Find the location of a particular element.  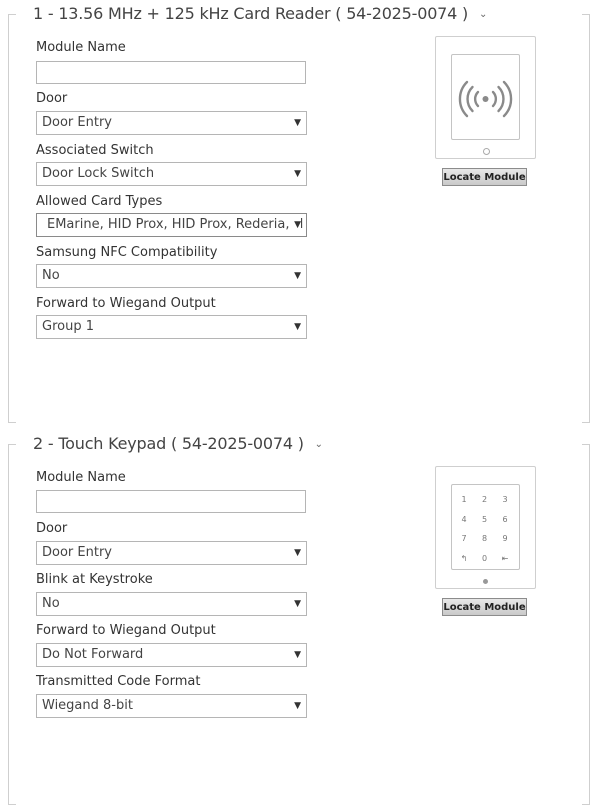

keypad-keys: 1 2 3 4 5 6 7 8 9 ↰ 0 ⇤ is located at coordinates (484, 528).